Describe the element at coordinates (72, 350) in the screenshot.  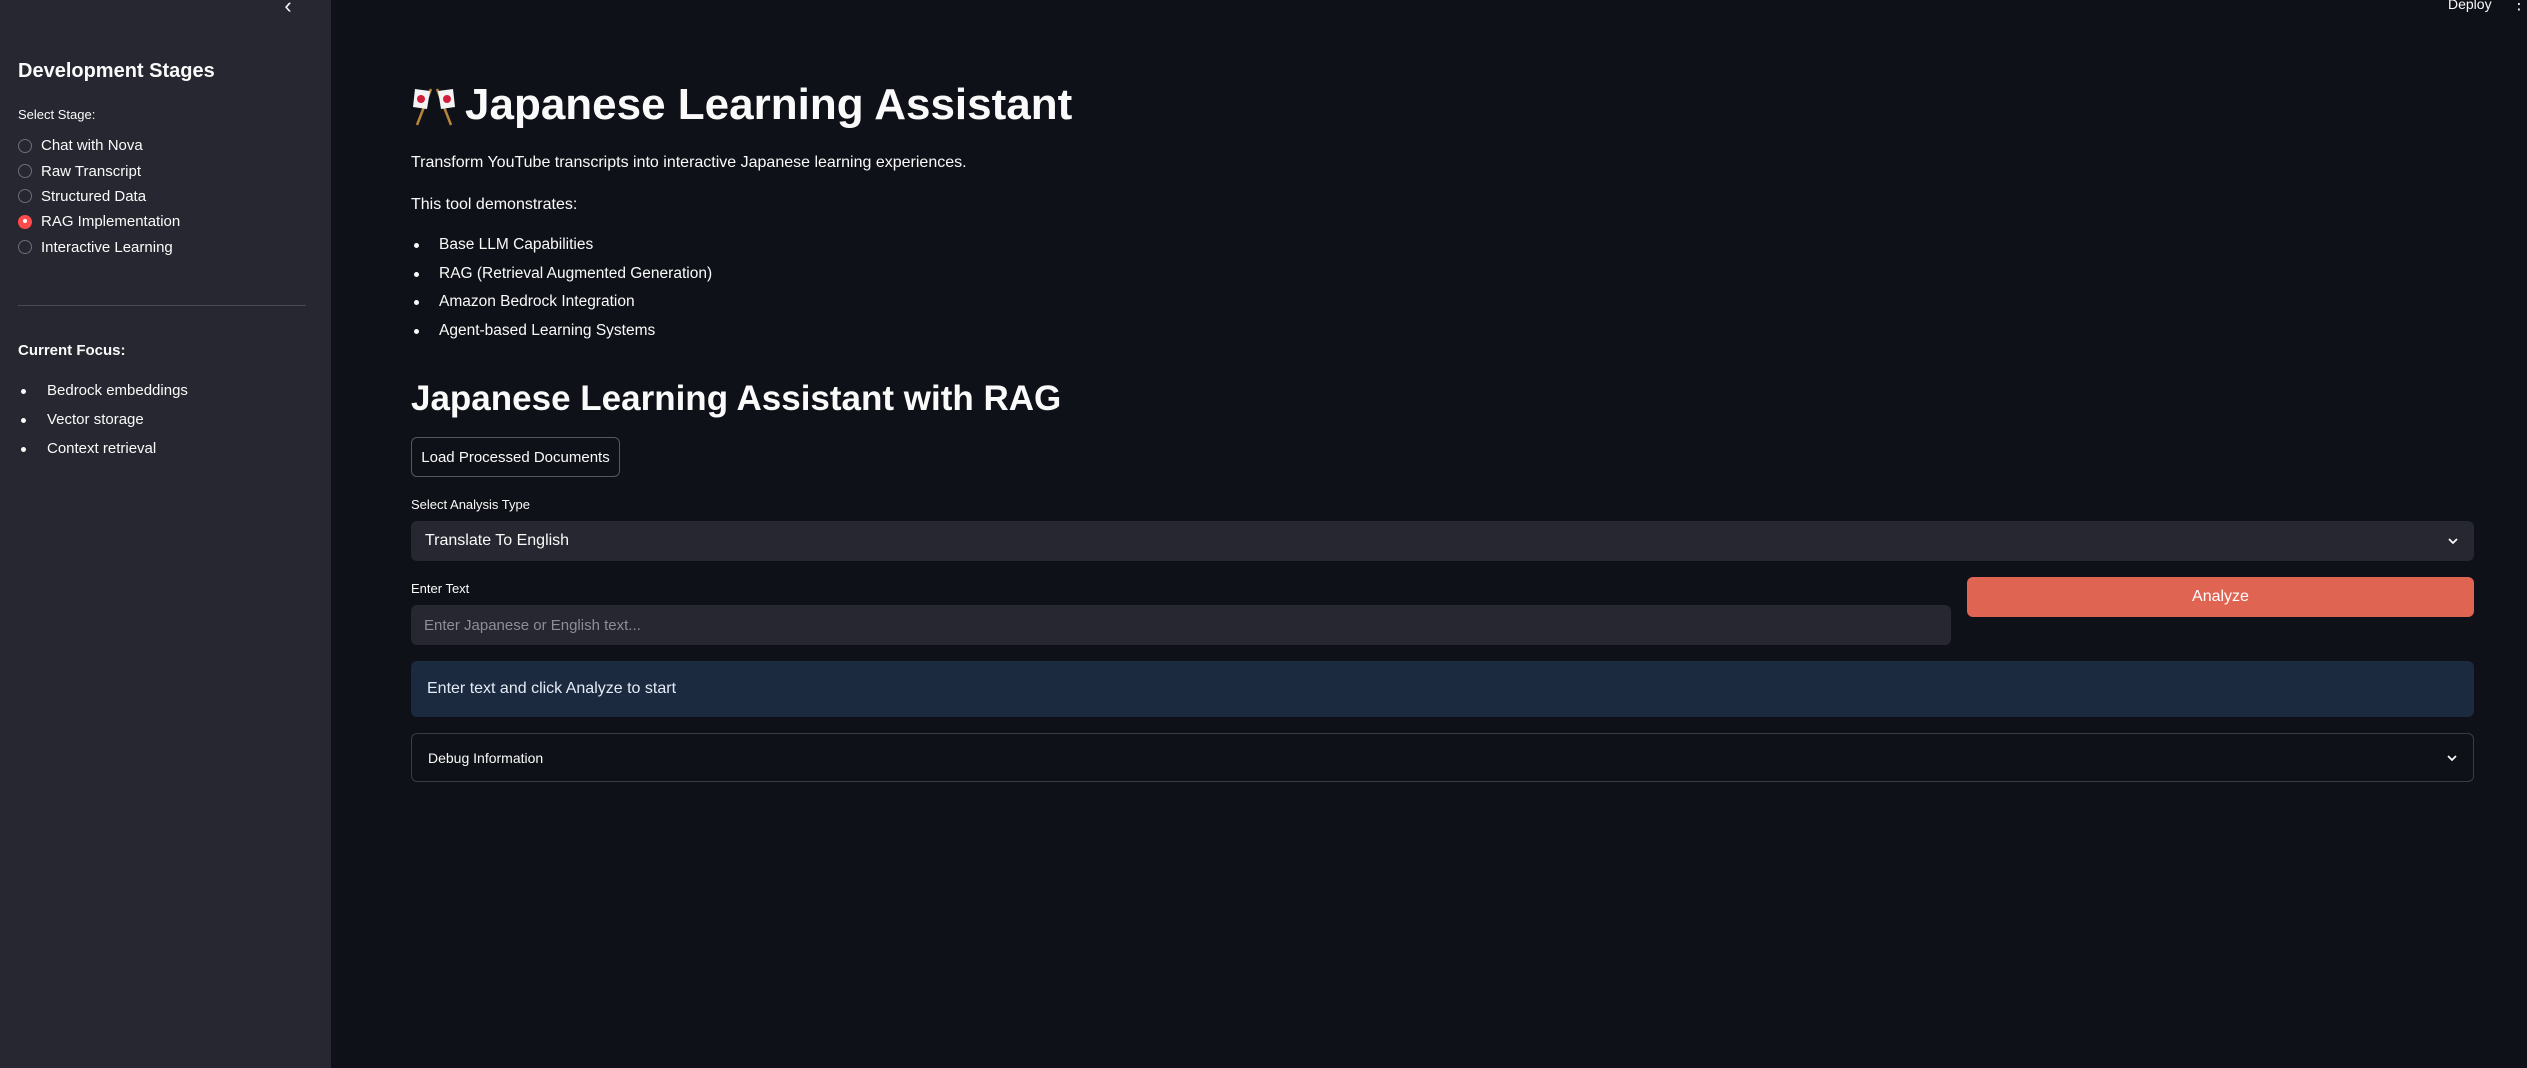
I see `current-focus-title: Current Focus:` at that location.